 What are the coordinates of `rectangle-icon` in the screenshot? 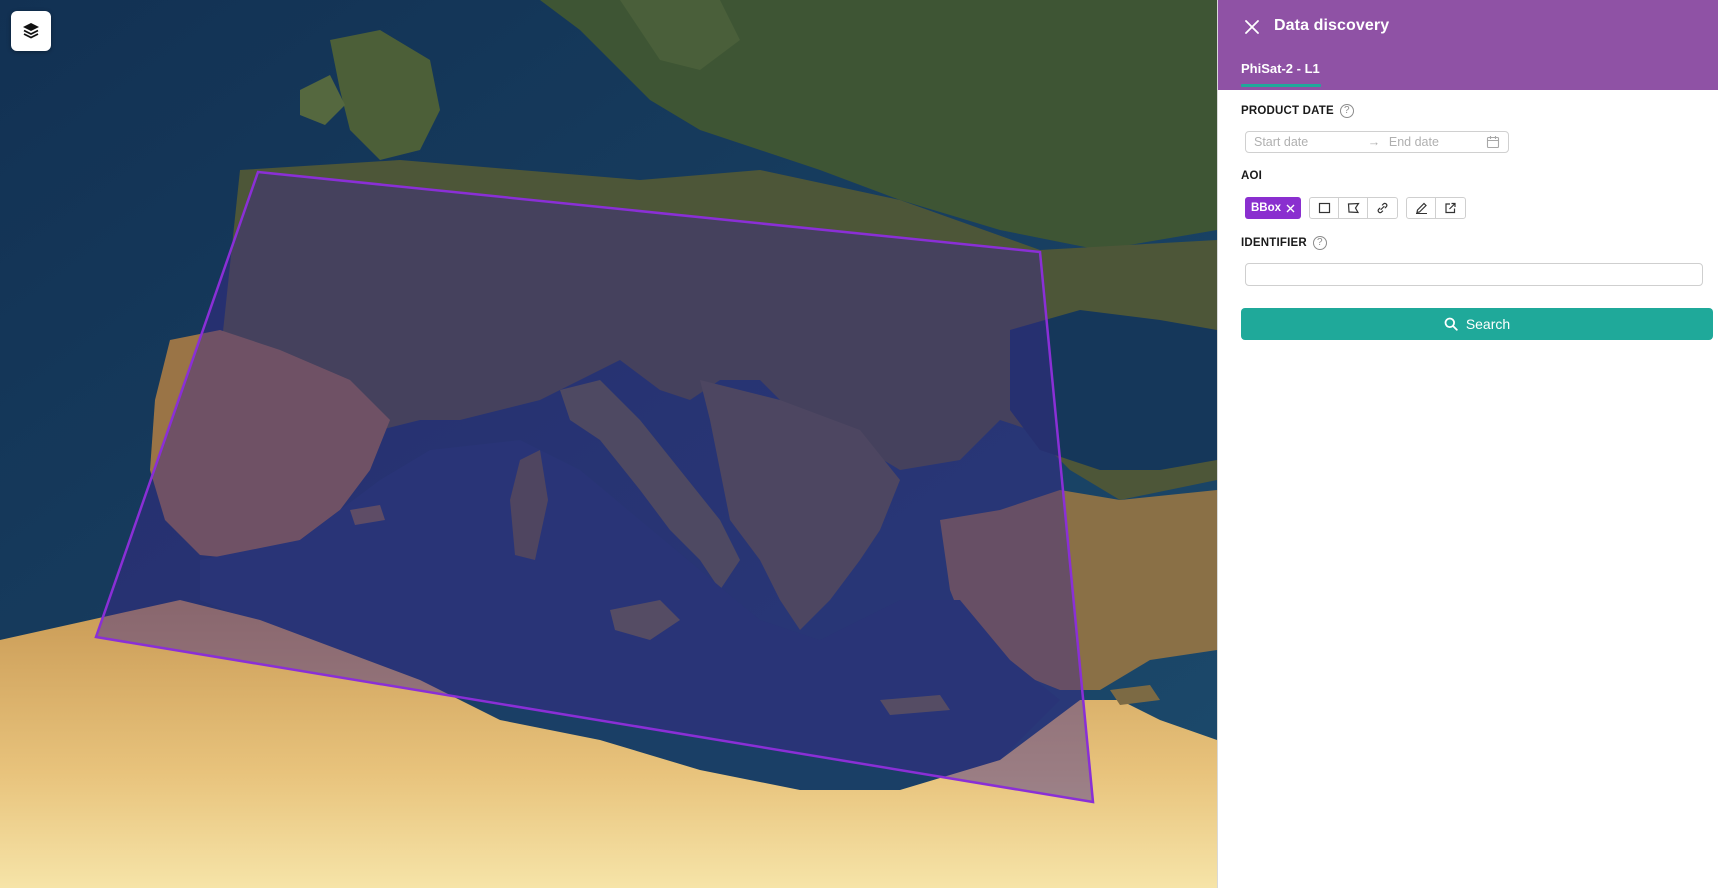 It's located at (1324, 208).